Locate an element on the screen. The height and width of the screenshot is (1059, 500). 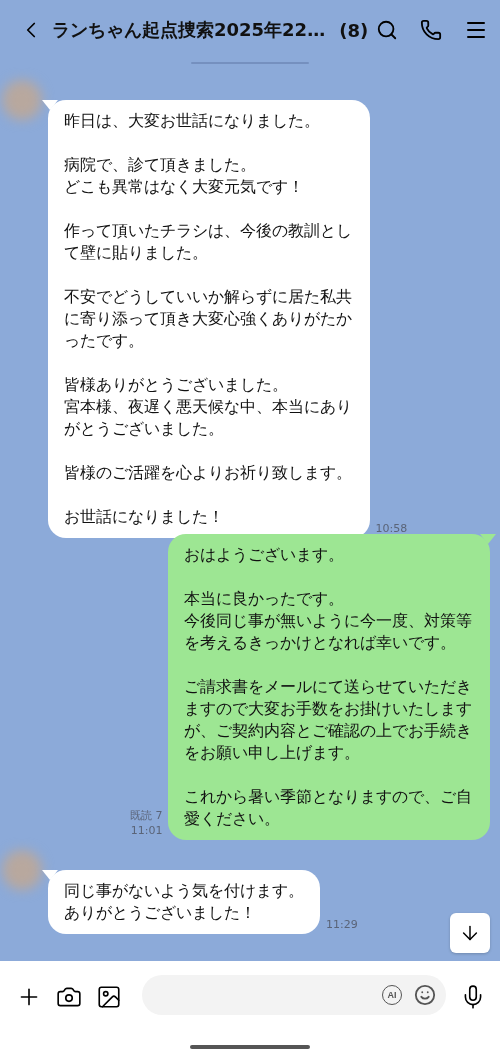
scroll-down-button is located at coordinates (470, 933).